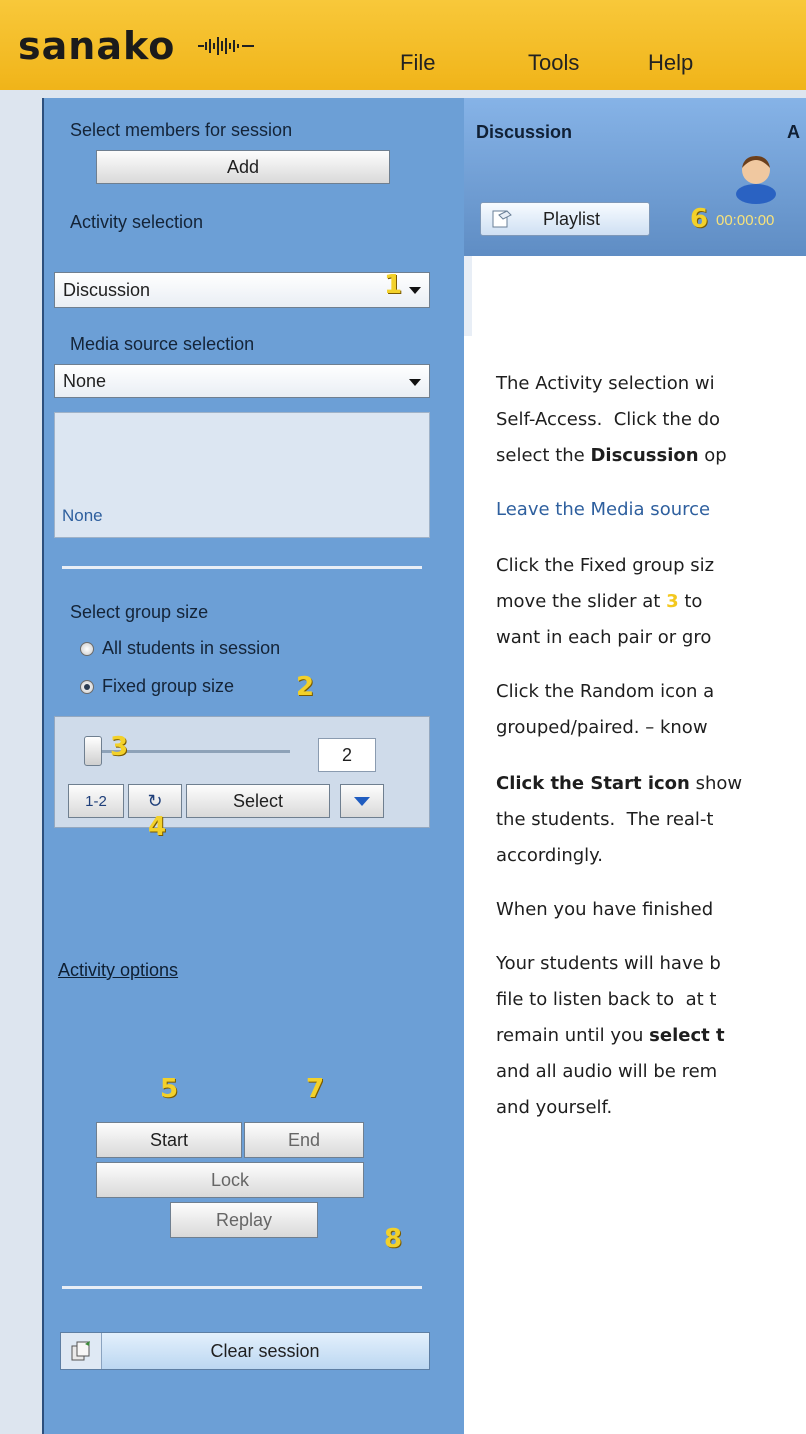 The width and height of the screenshot is (806, 1434). Describe the element at coordinates (82, 515) in the screenshot. I see `media-preview-text: None` at that location.